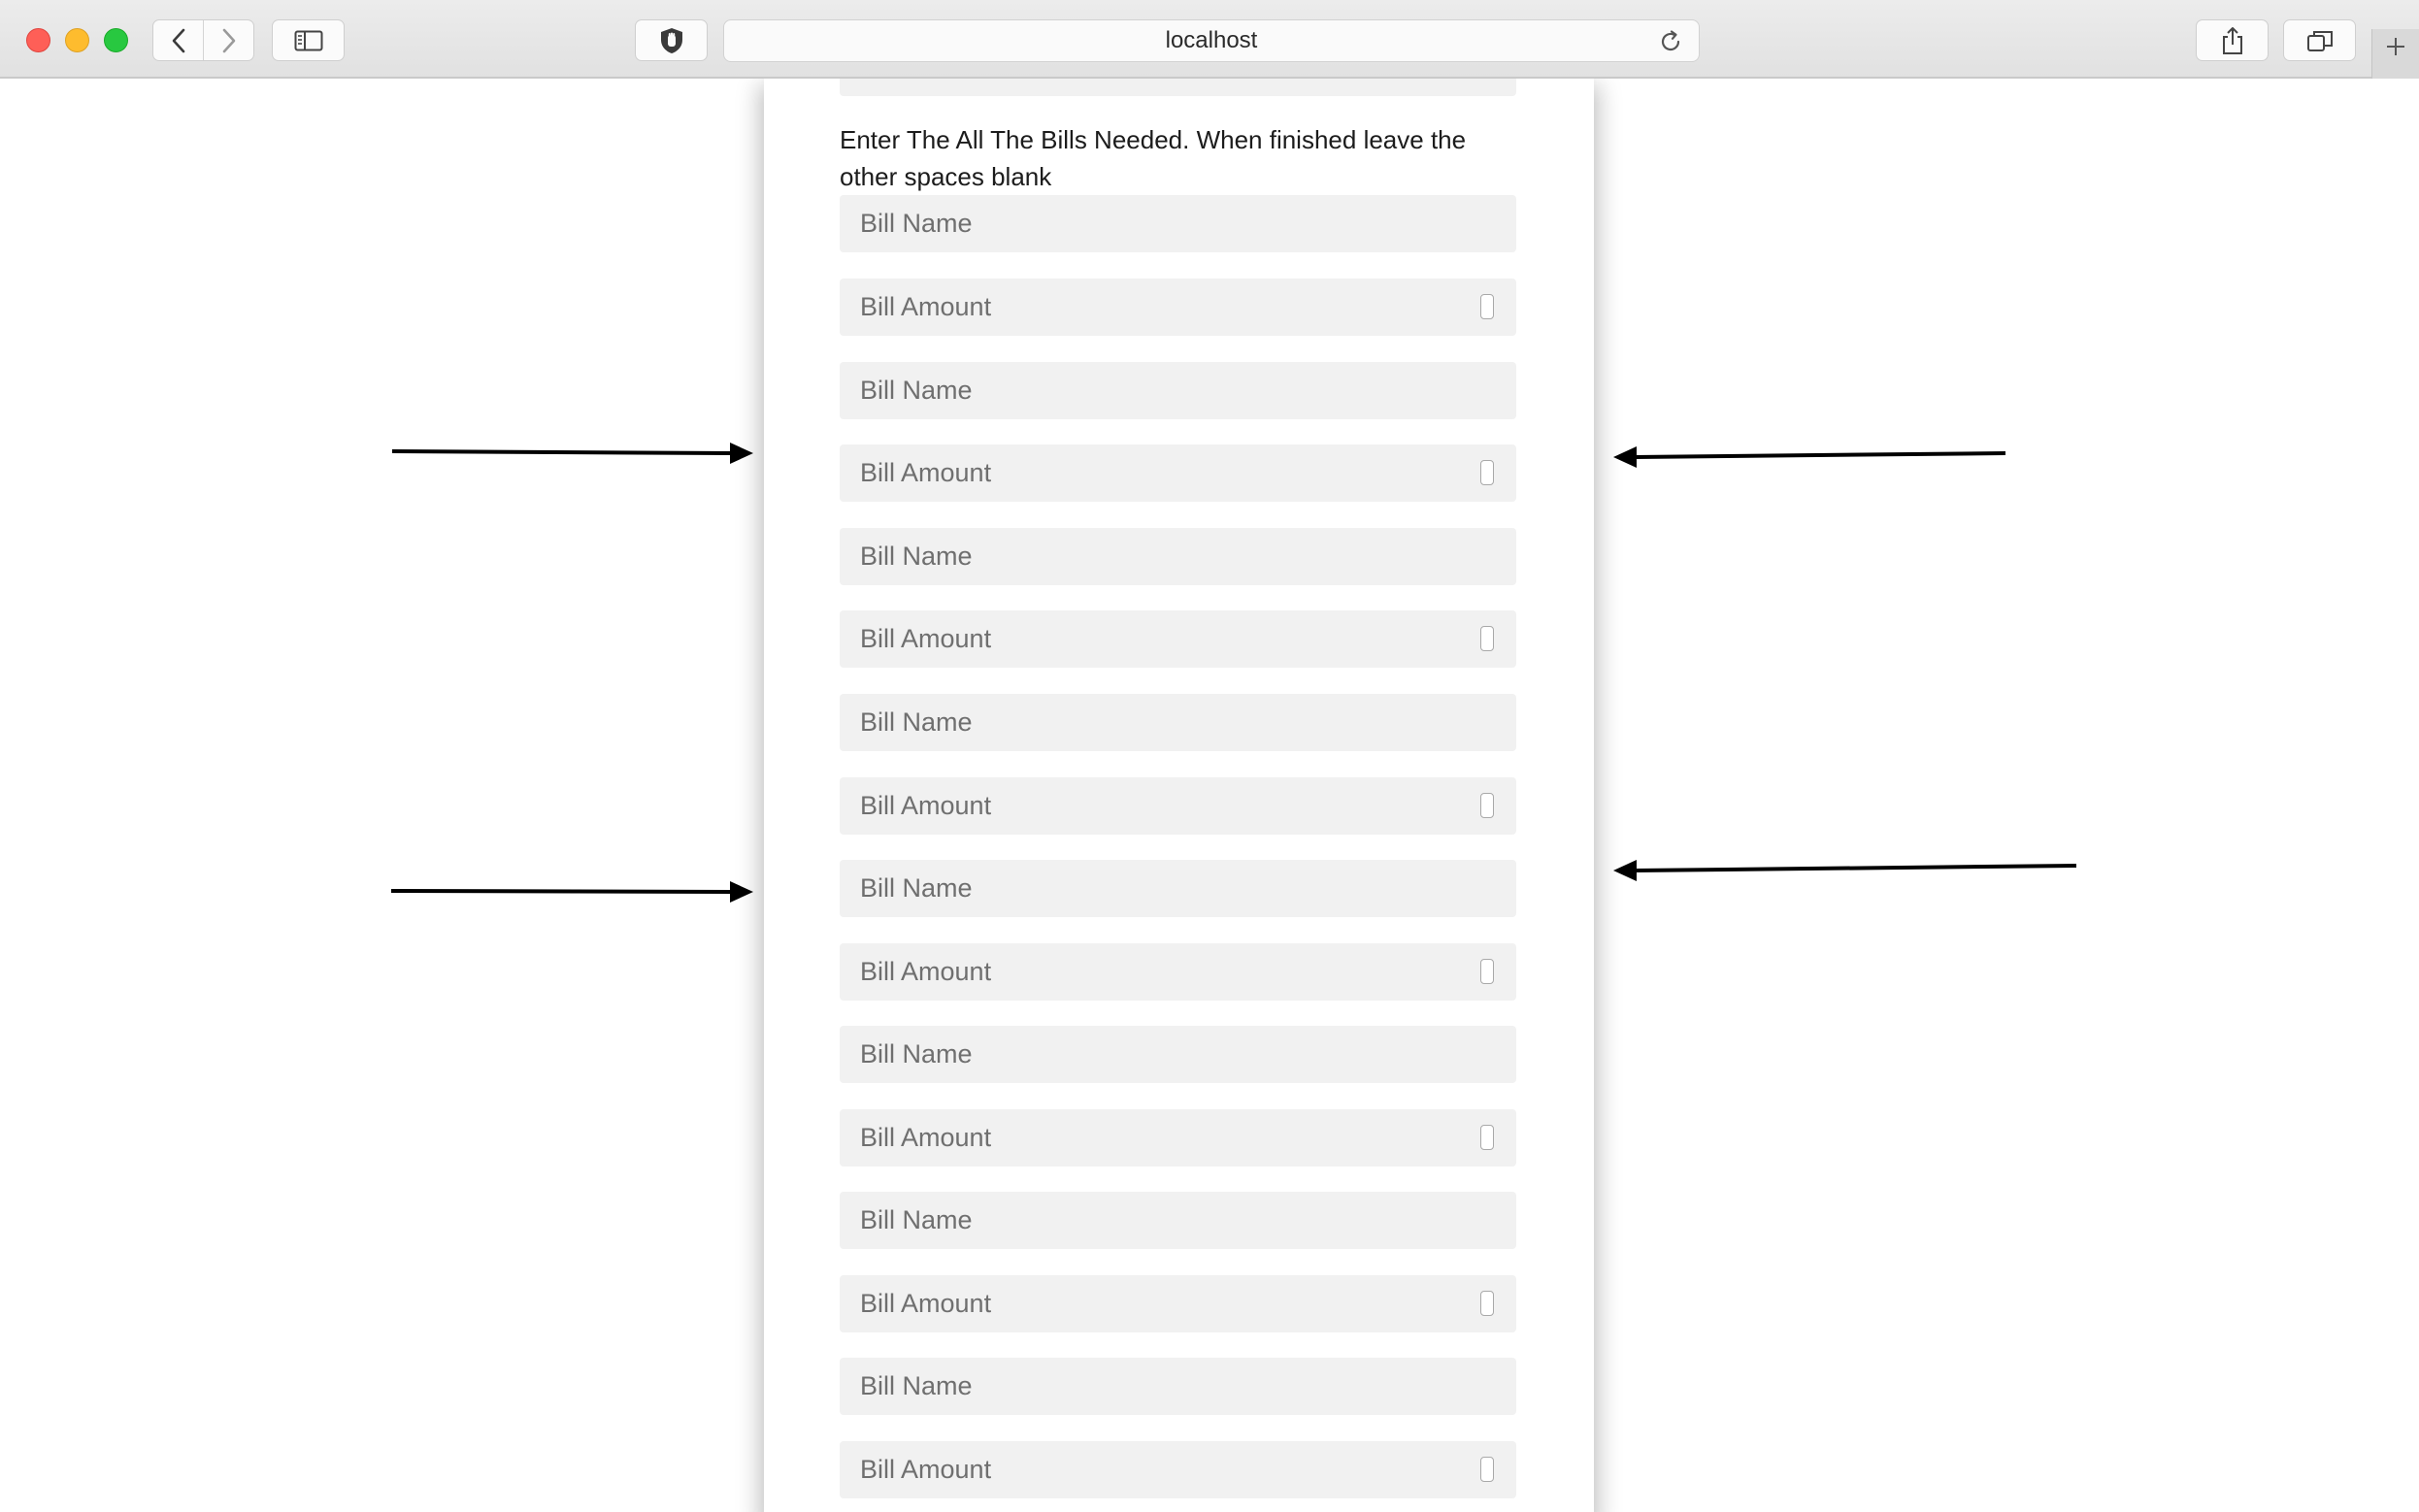  I want to click on back-button, so click(179, 40).